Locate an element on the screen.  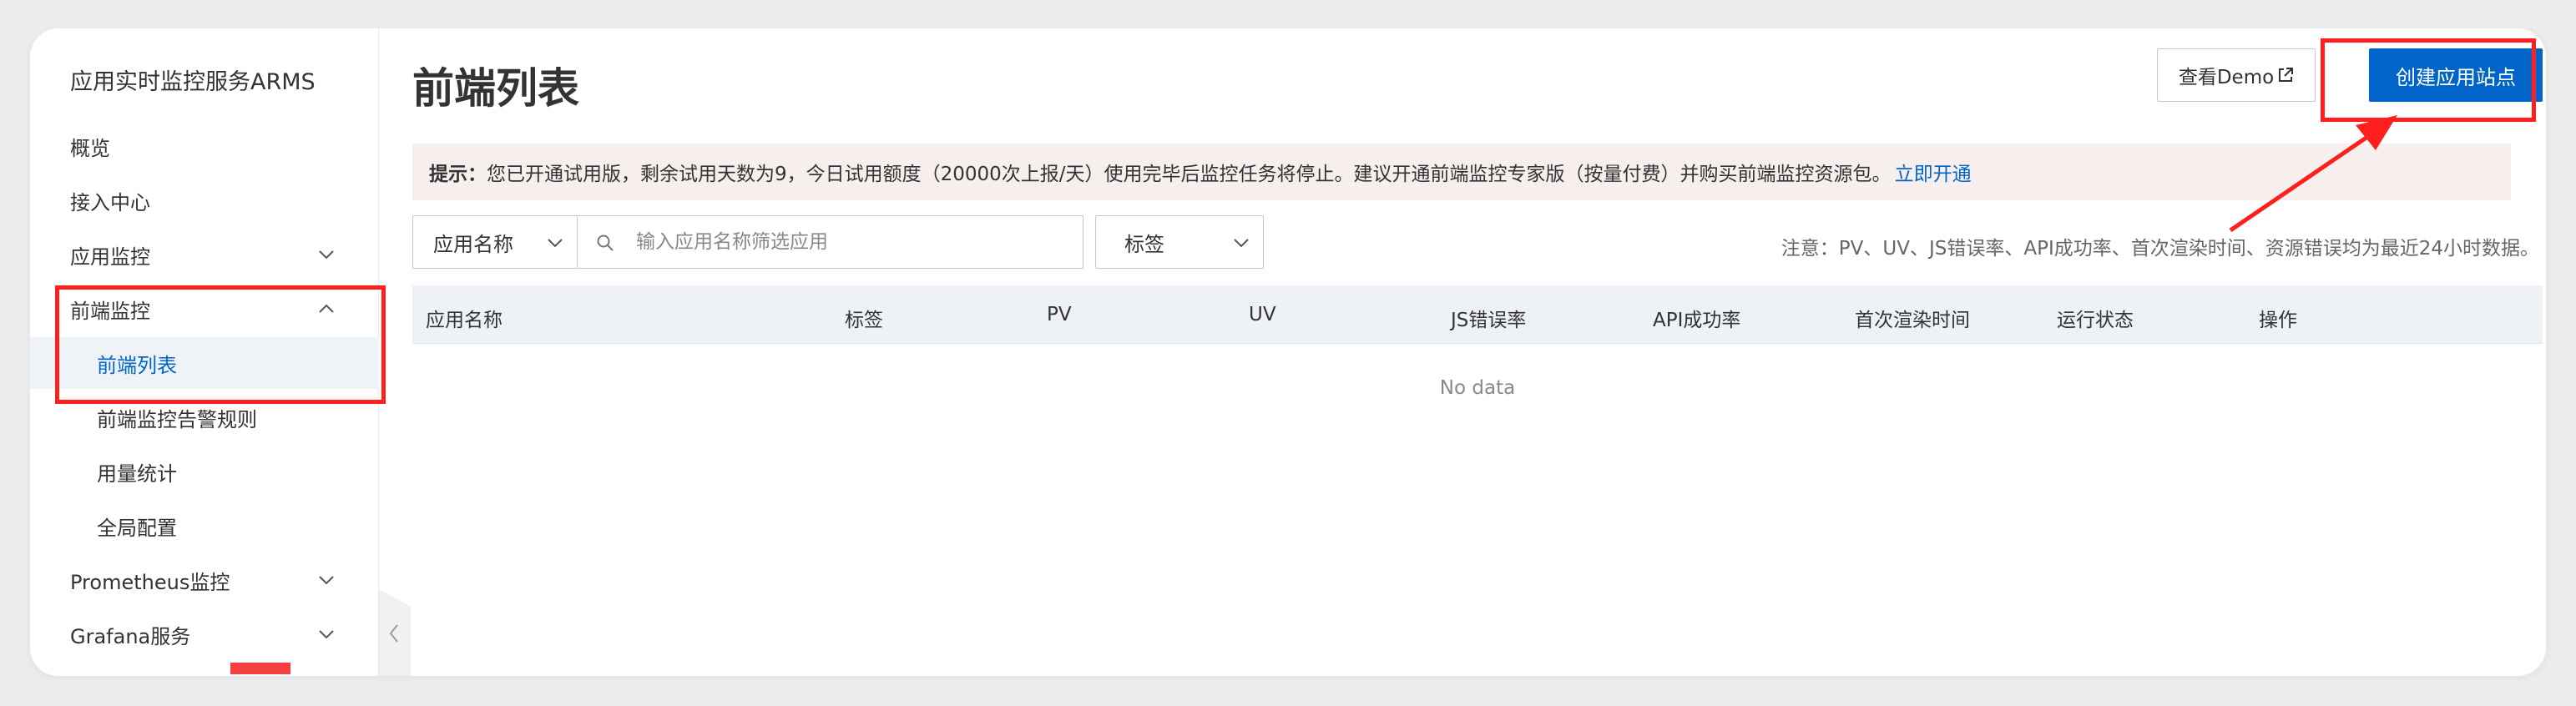
search-input is located at coordinates (774, 242).